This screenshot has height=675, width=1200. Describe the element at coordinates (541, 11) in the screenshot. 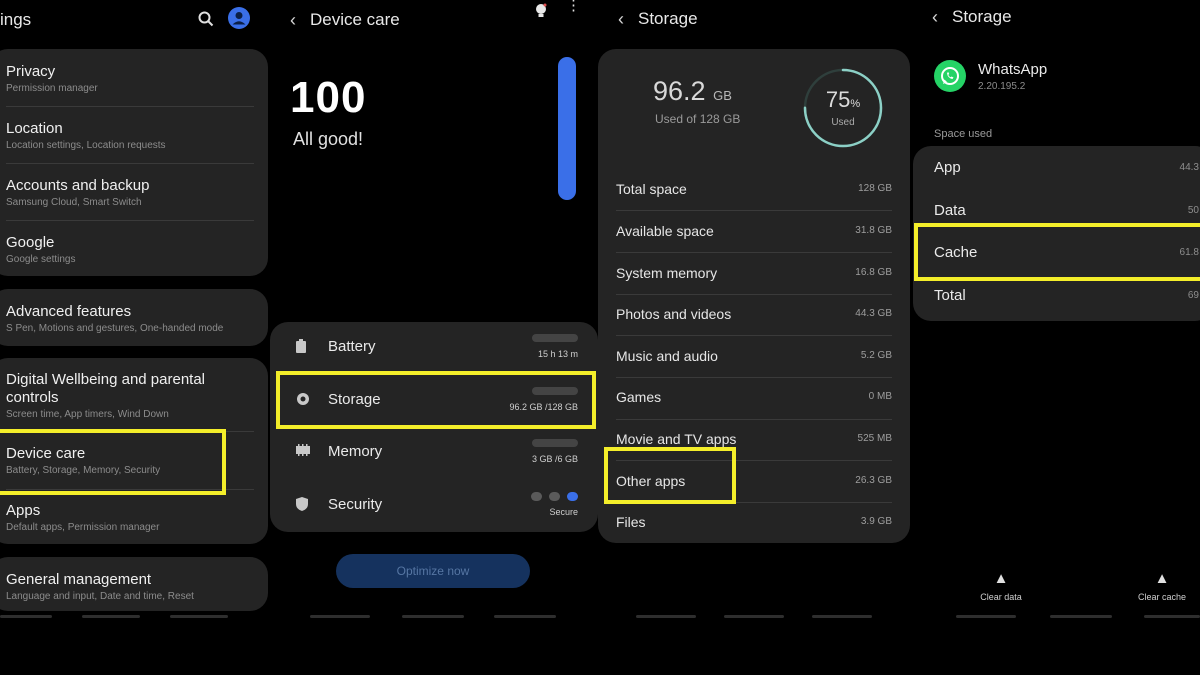

I see `lightbulb-icon` at that location.